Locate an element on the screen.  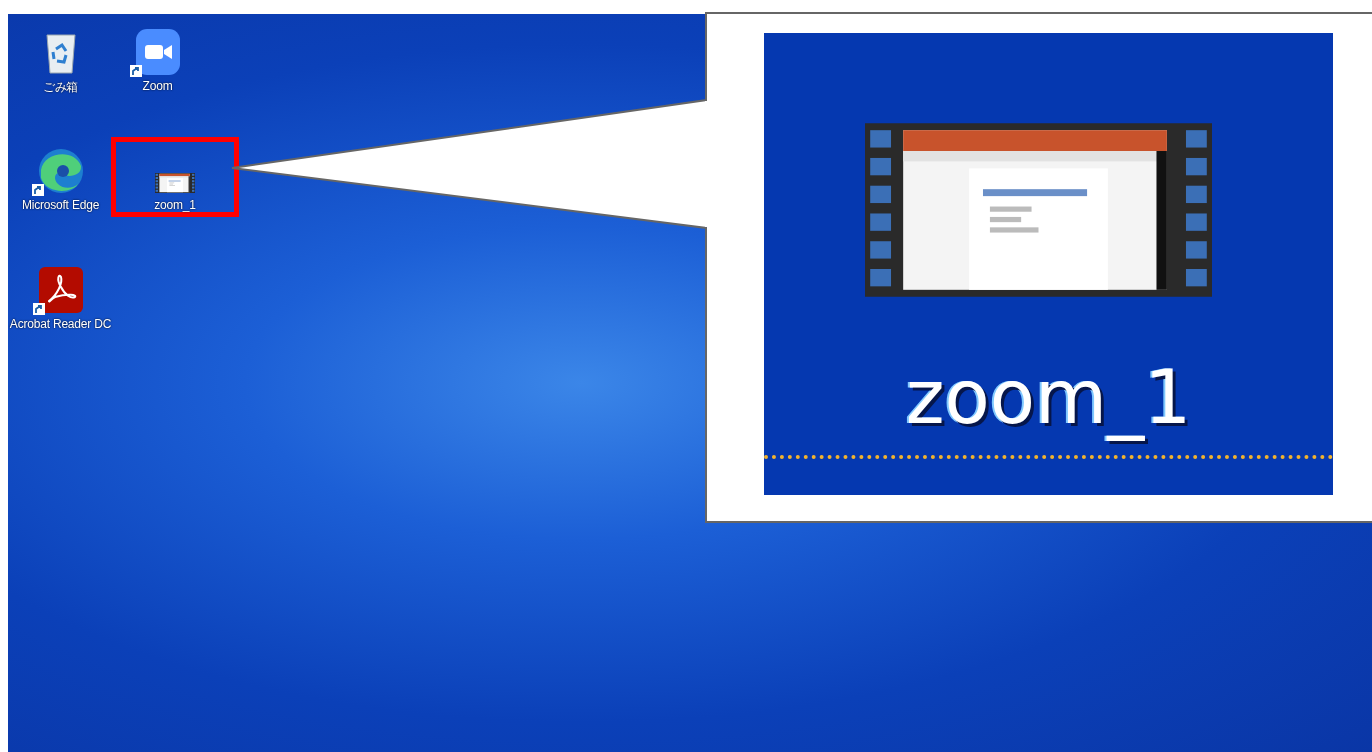
icon-label: Microsoft Edge is located at coordinates (60, 205).